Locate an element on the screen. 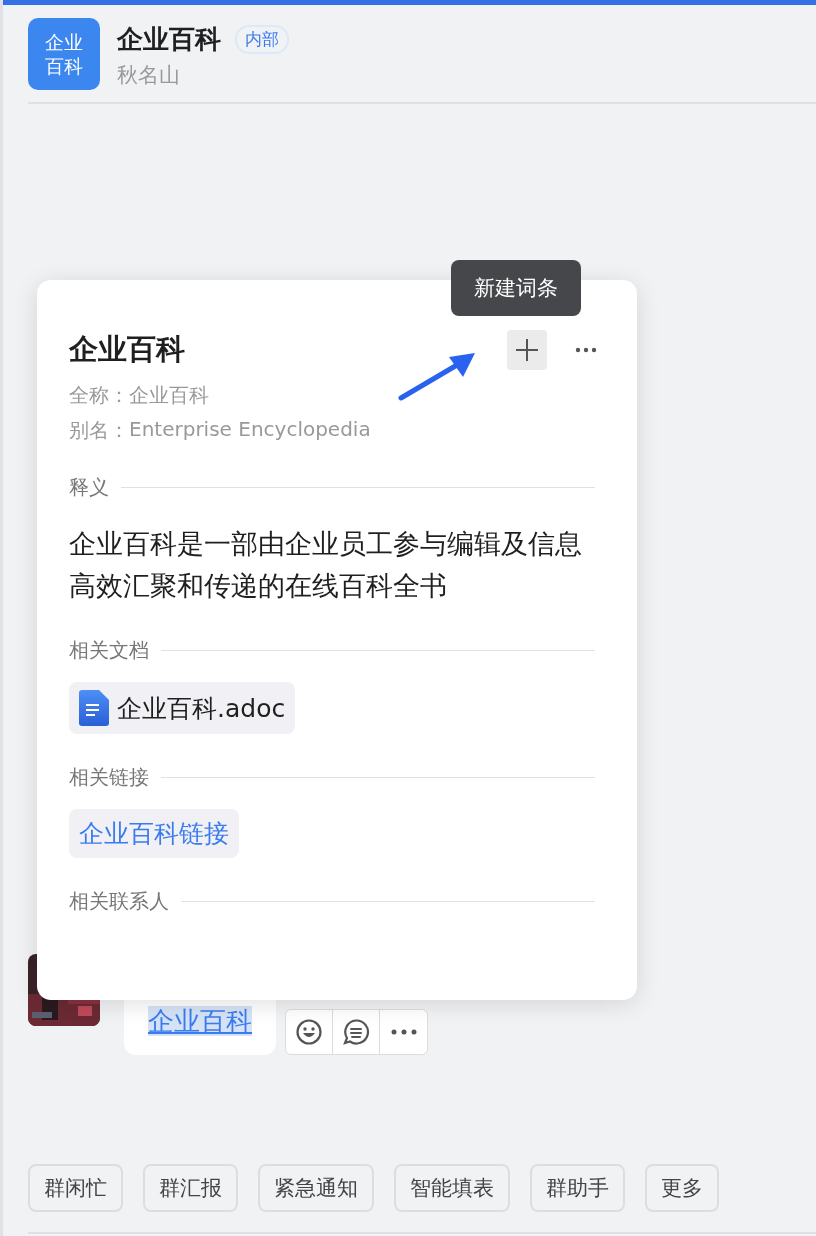  add-button is located at coordinates (527, 350).